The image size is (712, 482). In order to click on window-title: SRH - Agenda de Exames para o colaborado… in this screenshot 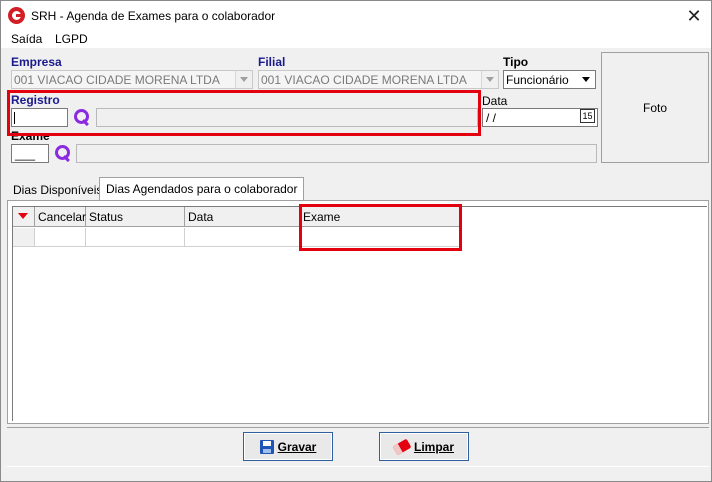, I will do `click(153, 16)`.